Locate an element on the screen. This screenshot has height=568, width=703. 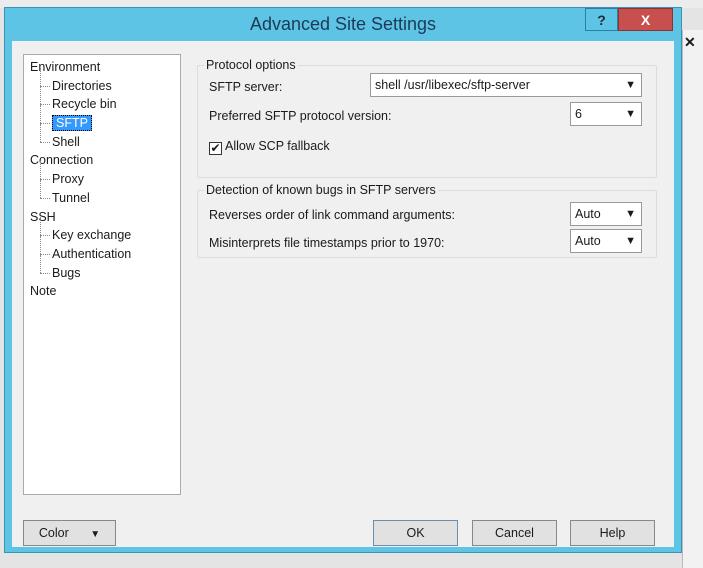
tree-item-bugs: Bugs is located at coordinates (105, 268).